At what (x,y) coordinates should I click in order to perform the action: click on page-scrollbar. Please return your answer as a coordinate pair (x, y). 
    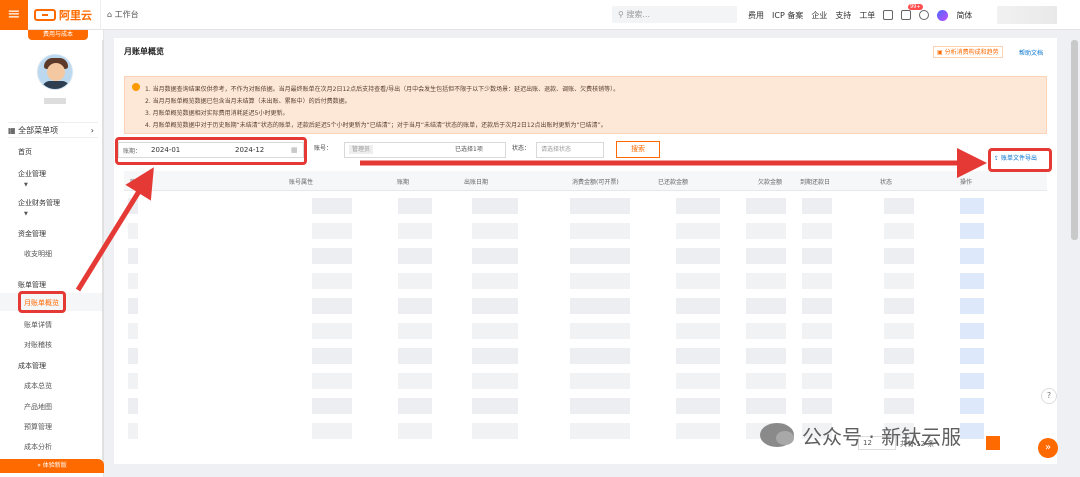
    Looking at the image, I should click on (1074, 140).